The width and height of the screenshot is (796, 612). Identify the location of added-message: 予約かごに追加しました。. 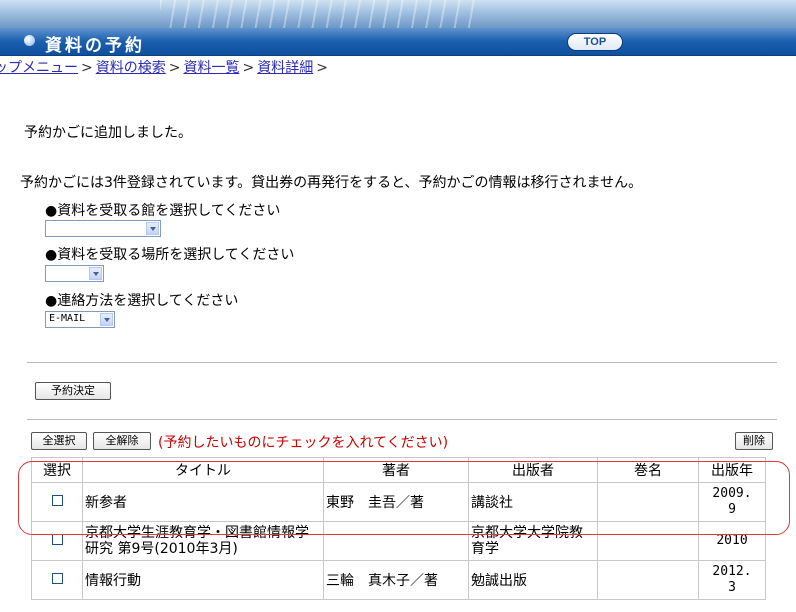
(108, 133).